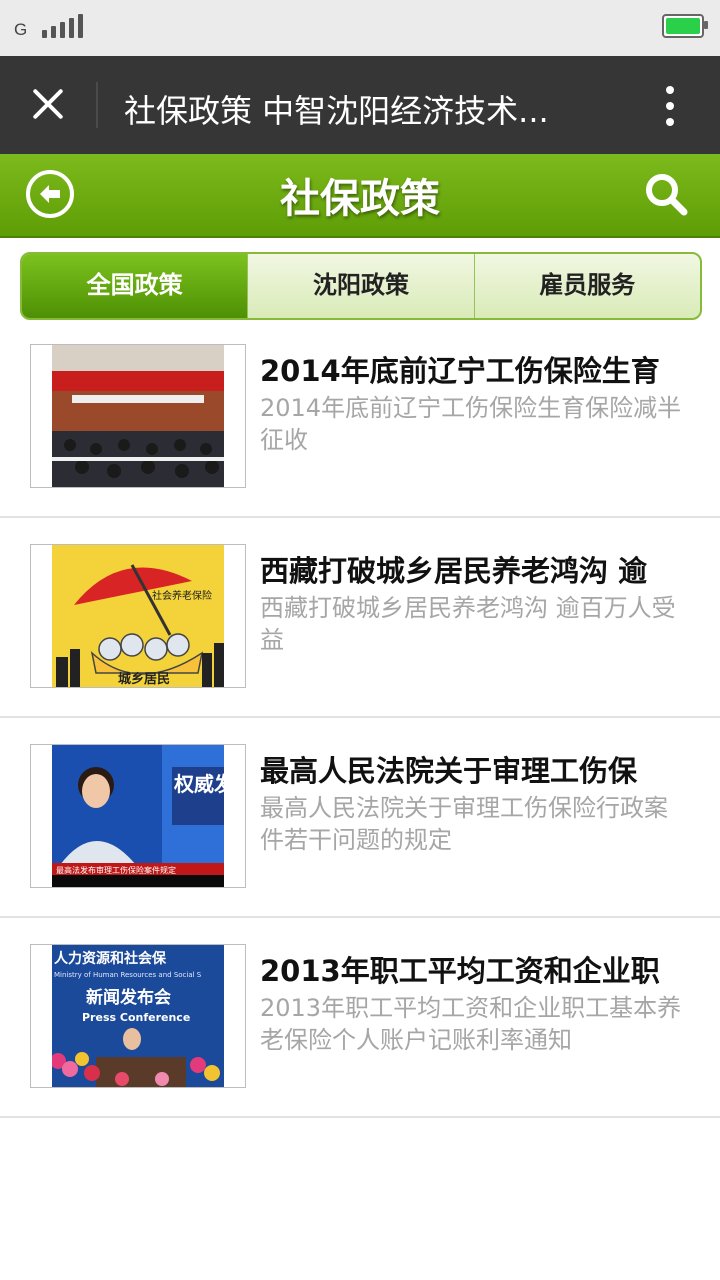 This screenshot has height=1280, width=720. What do you see at coordinates (468, 624) in the screenshot?
I see `article-desc: 西藏打破城乡居民养老鸿沟 逾百万人受益` at bounding box center [468, 624].